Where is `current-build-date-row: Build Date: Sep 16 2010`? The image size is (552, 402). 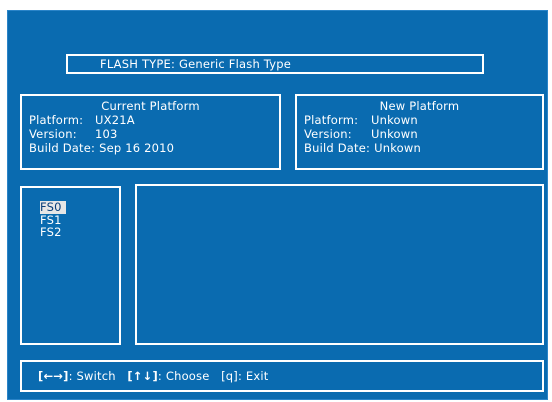 current-build-date-row: Build Date: Sep 16 2010 is located at coordinates (154, 148).